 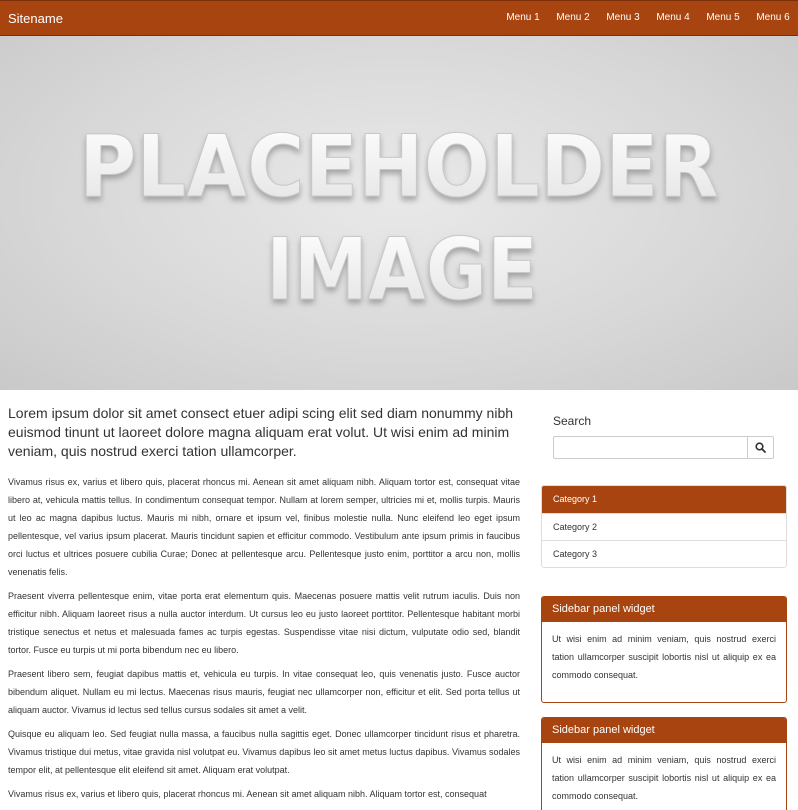 What do you see at coordinates (664, 553) in the screenshot?
I see `category-item-3: Category 3` at bounding box center [664, 553].